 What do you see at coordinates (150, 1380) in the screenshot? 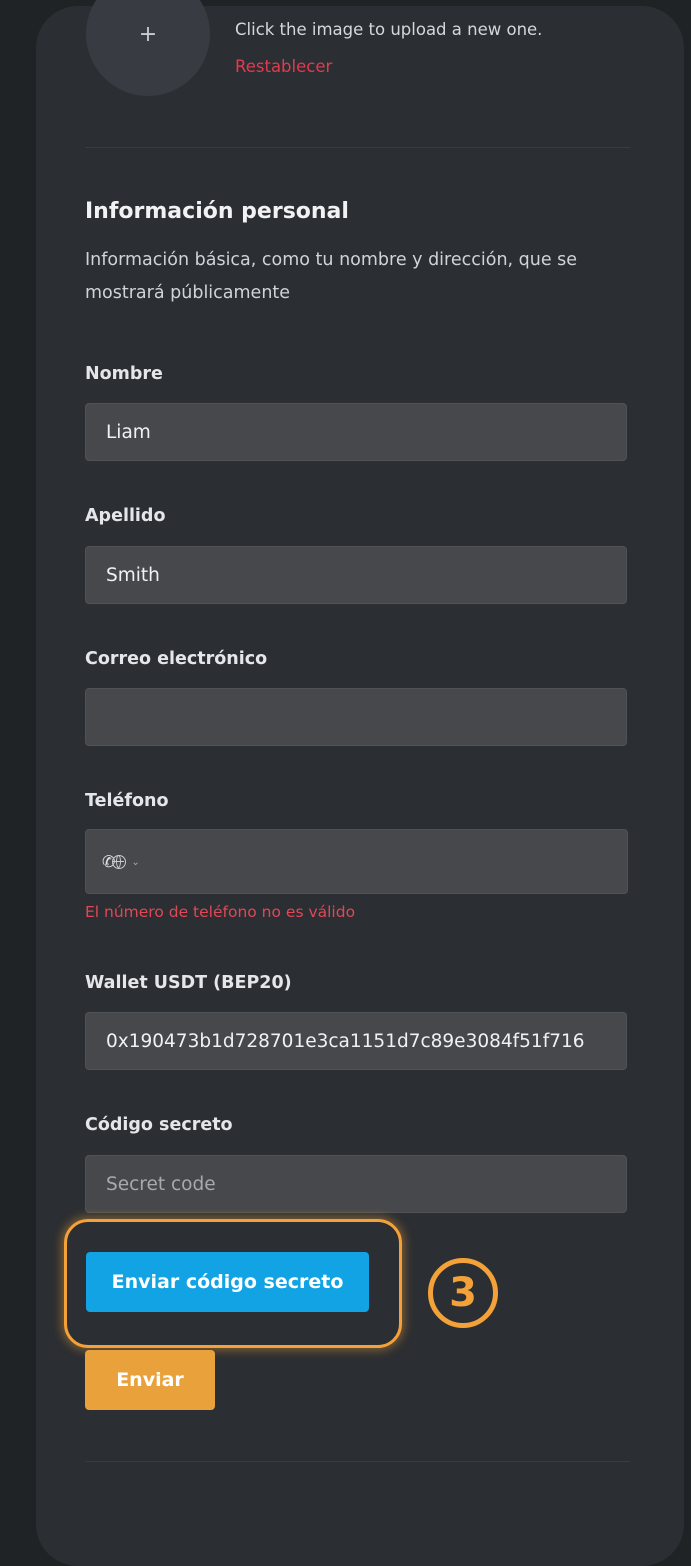
I see `submit-button: Enviar` at bounding box center [150, 1380].